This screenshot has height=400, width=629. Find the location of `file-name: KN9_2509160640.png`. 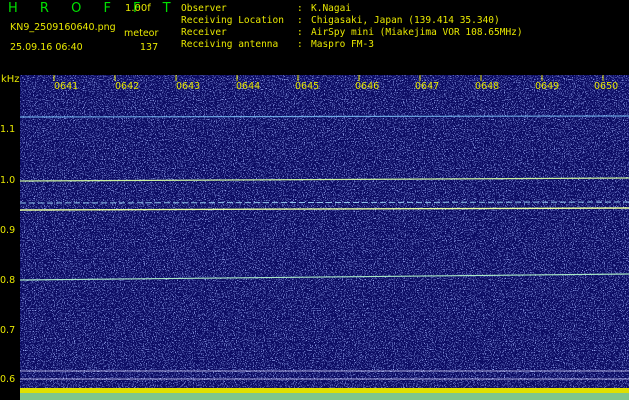

file-name: KN9_2509160640.png is located at coordinates (63, 27).